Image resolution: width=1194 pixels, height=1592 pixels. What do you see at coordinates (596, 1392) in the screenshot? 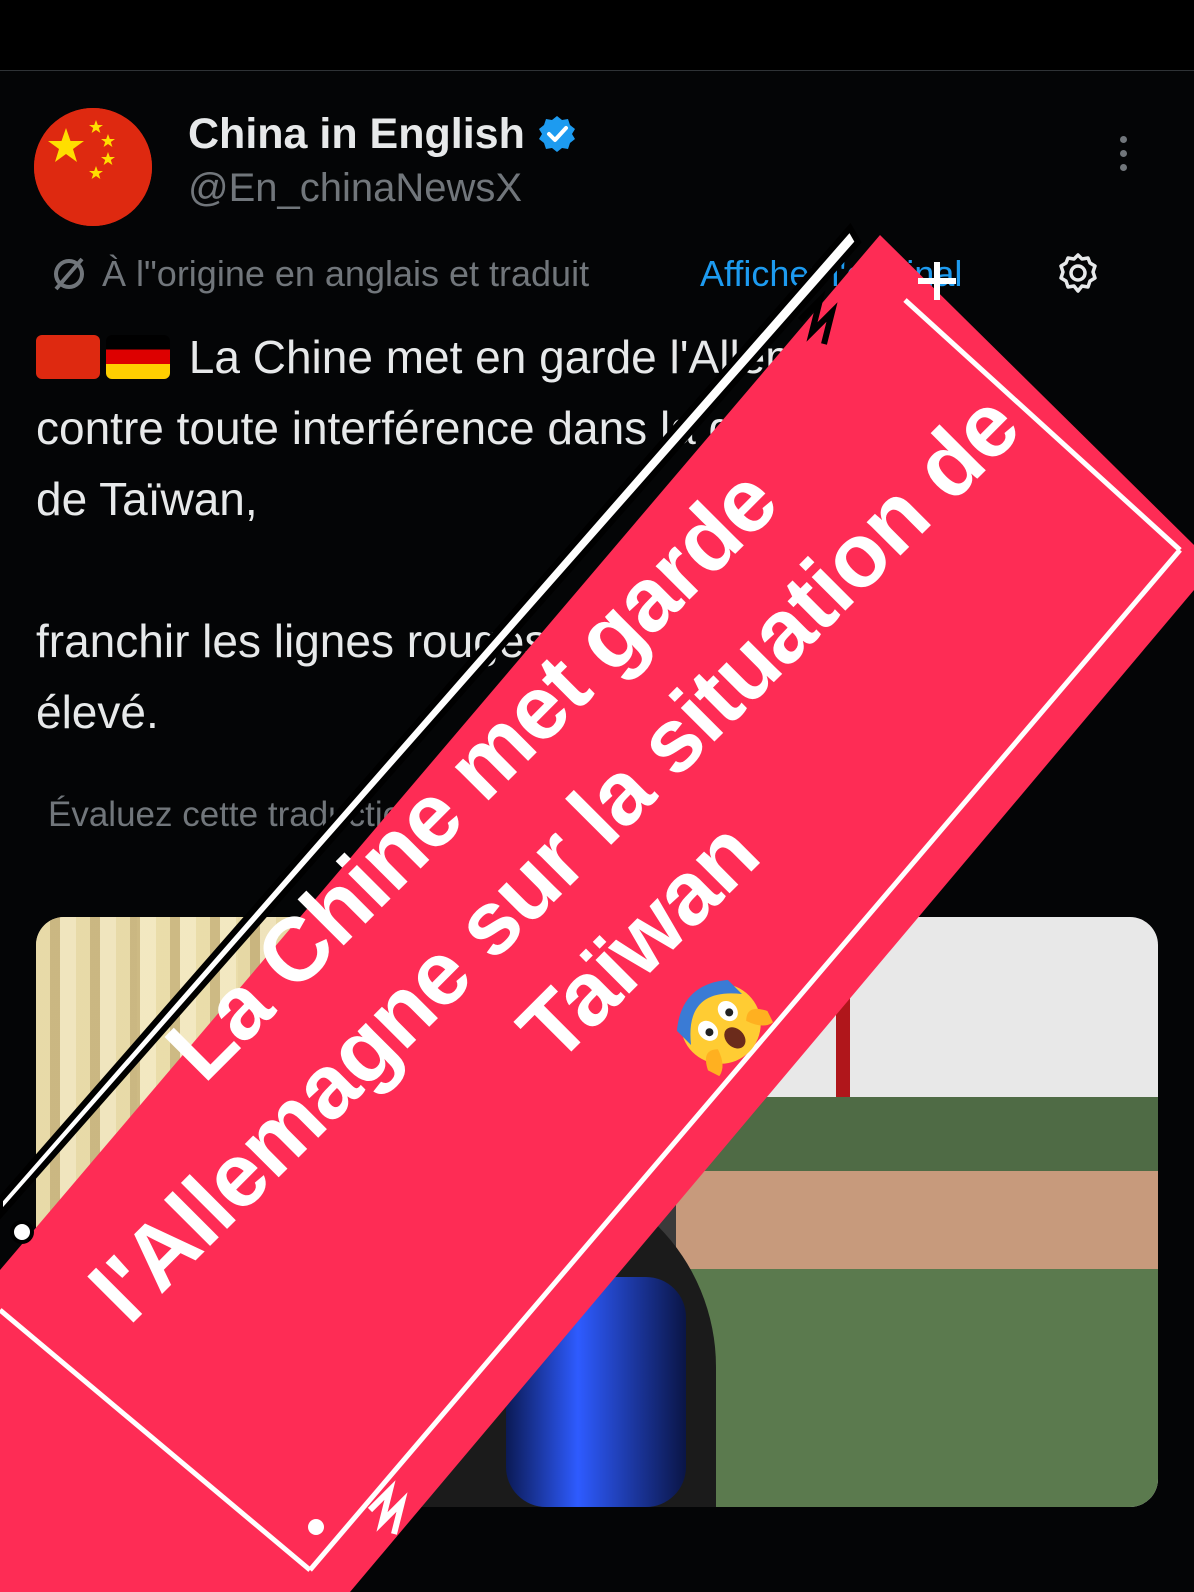
I see `media-microphone` at bounding box center [596, 1392].